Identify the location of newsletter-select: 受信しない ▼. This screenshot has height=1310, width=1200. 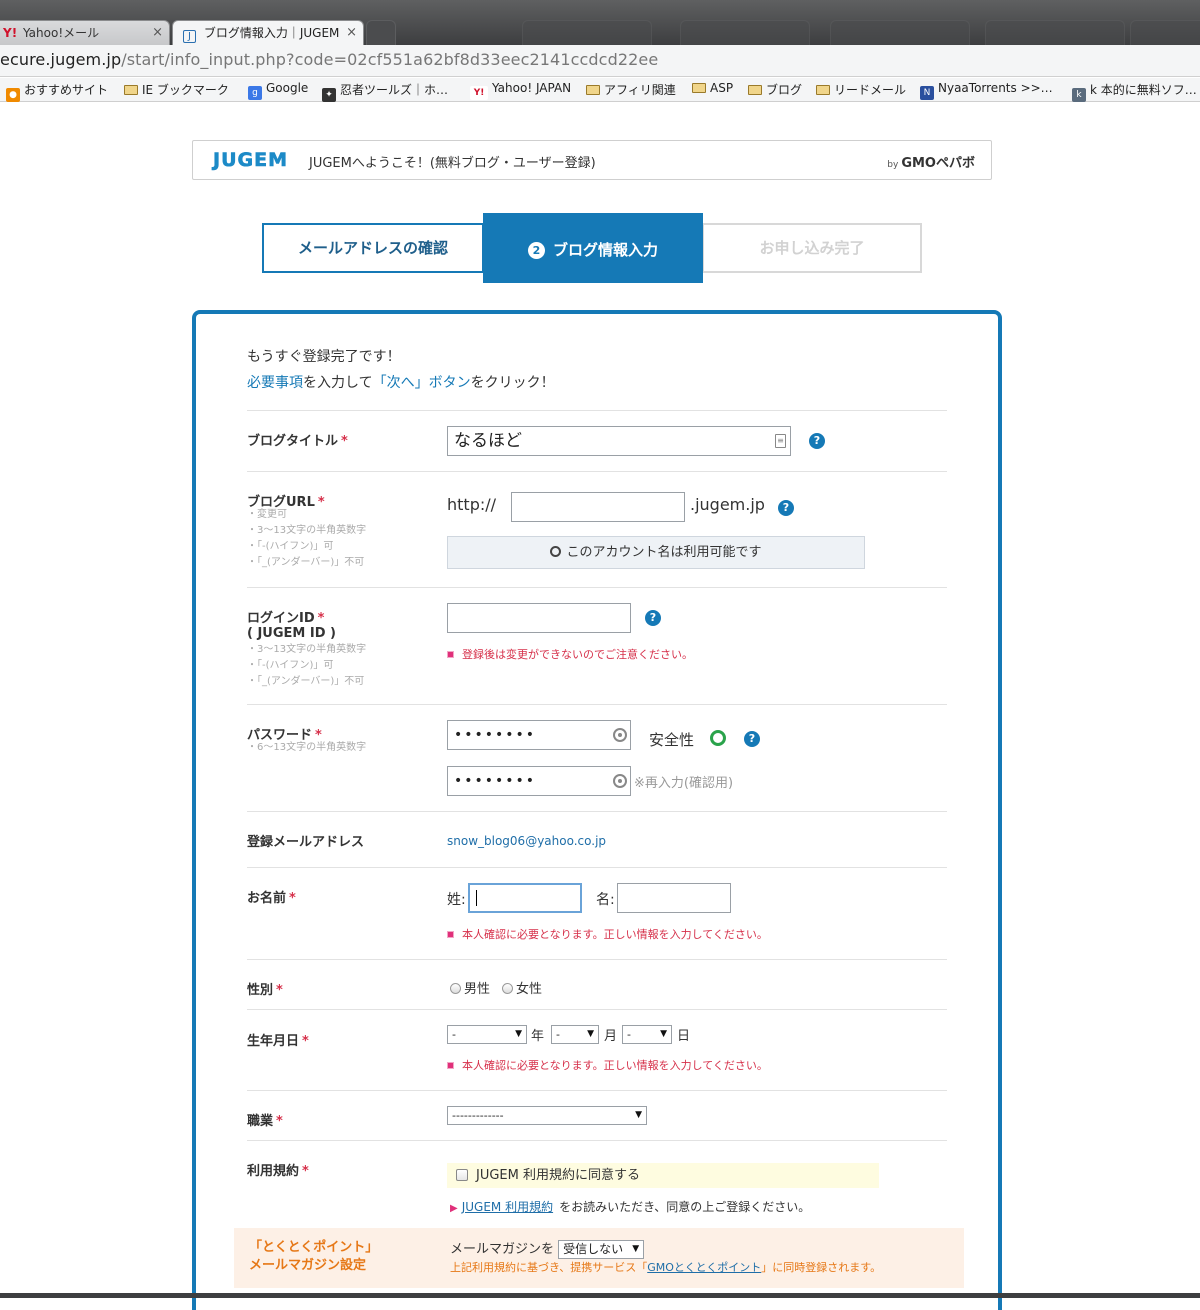
(601, 1249).